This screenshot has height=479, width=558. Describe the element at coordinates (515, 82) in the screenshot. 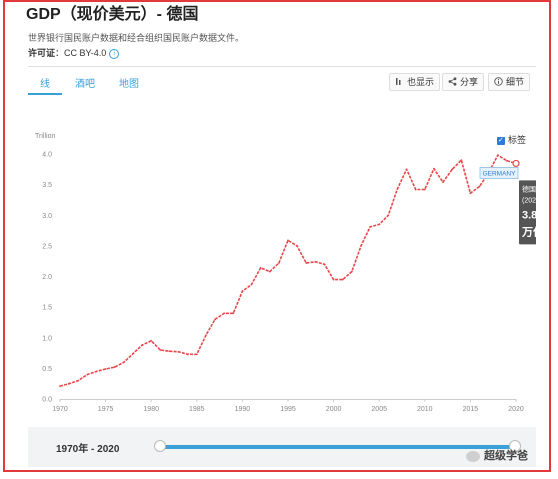

I see `details-label: 细节` at that location.